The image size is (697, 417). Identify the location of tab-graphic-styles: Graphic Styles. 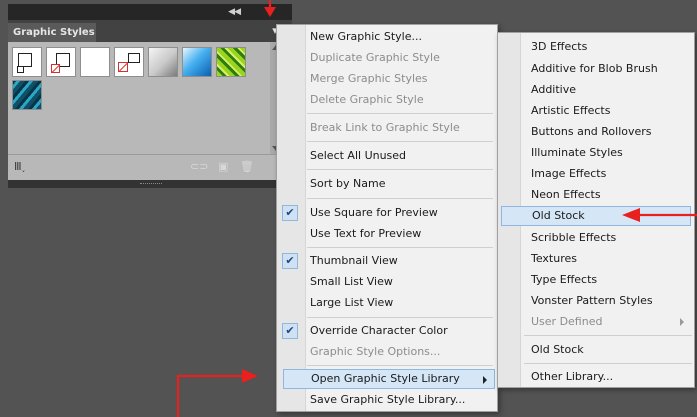
(52, 32).